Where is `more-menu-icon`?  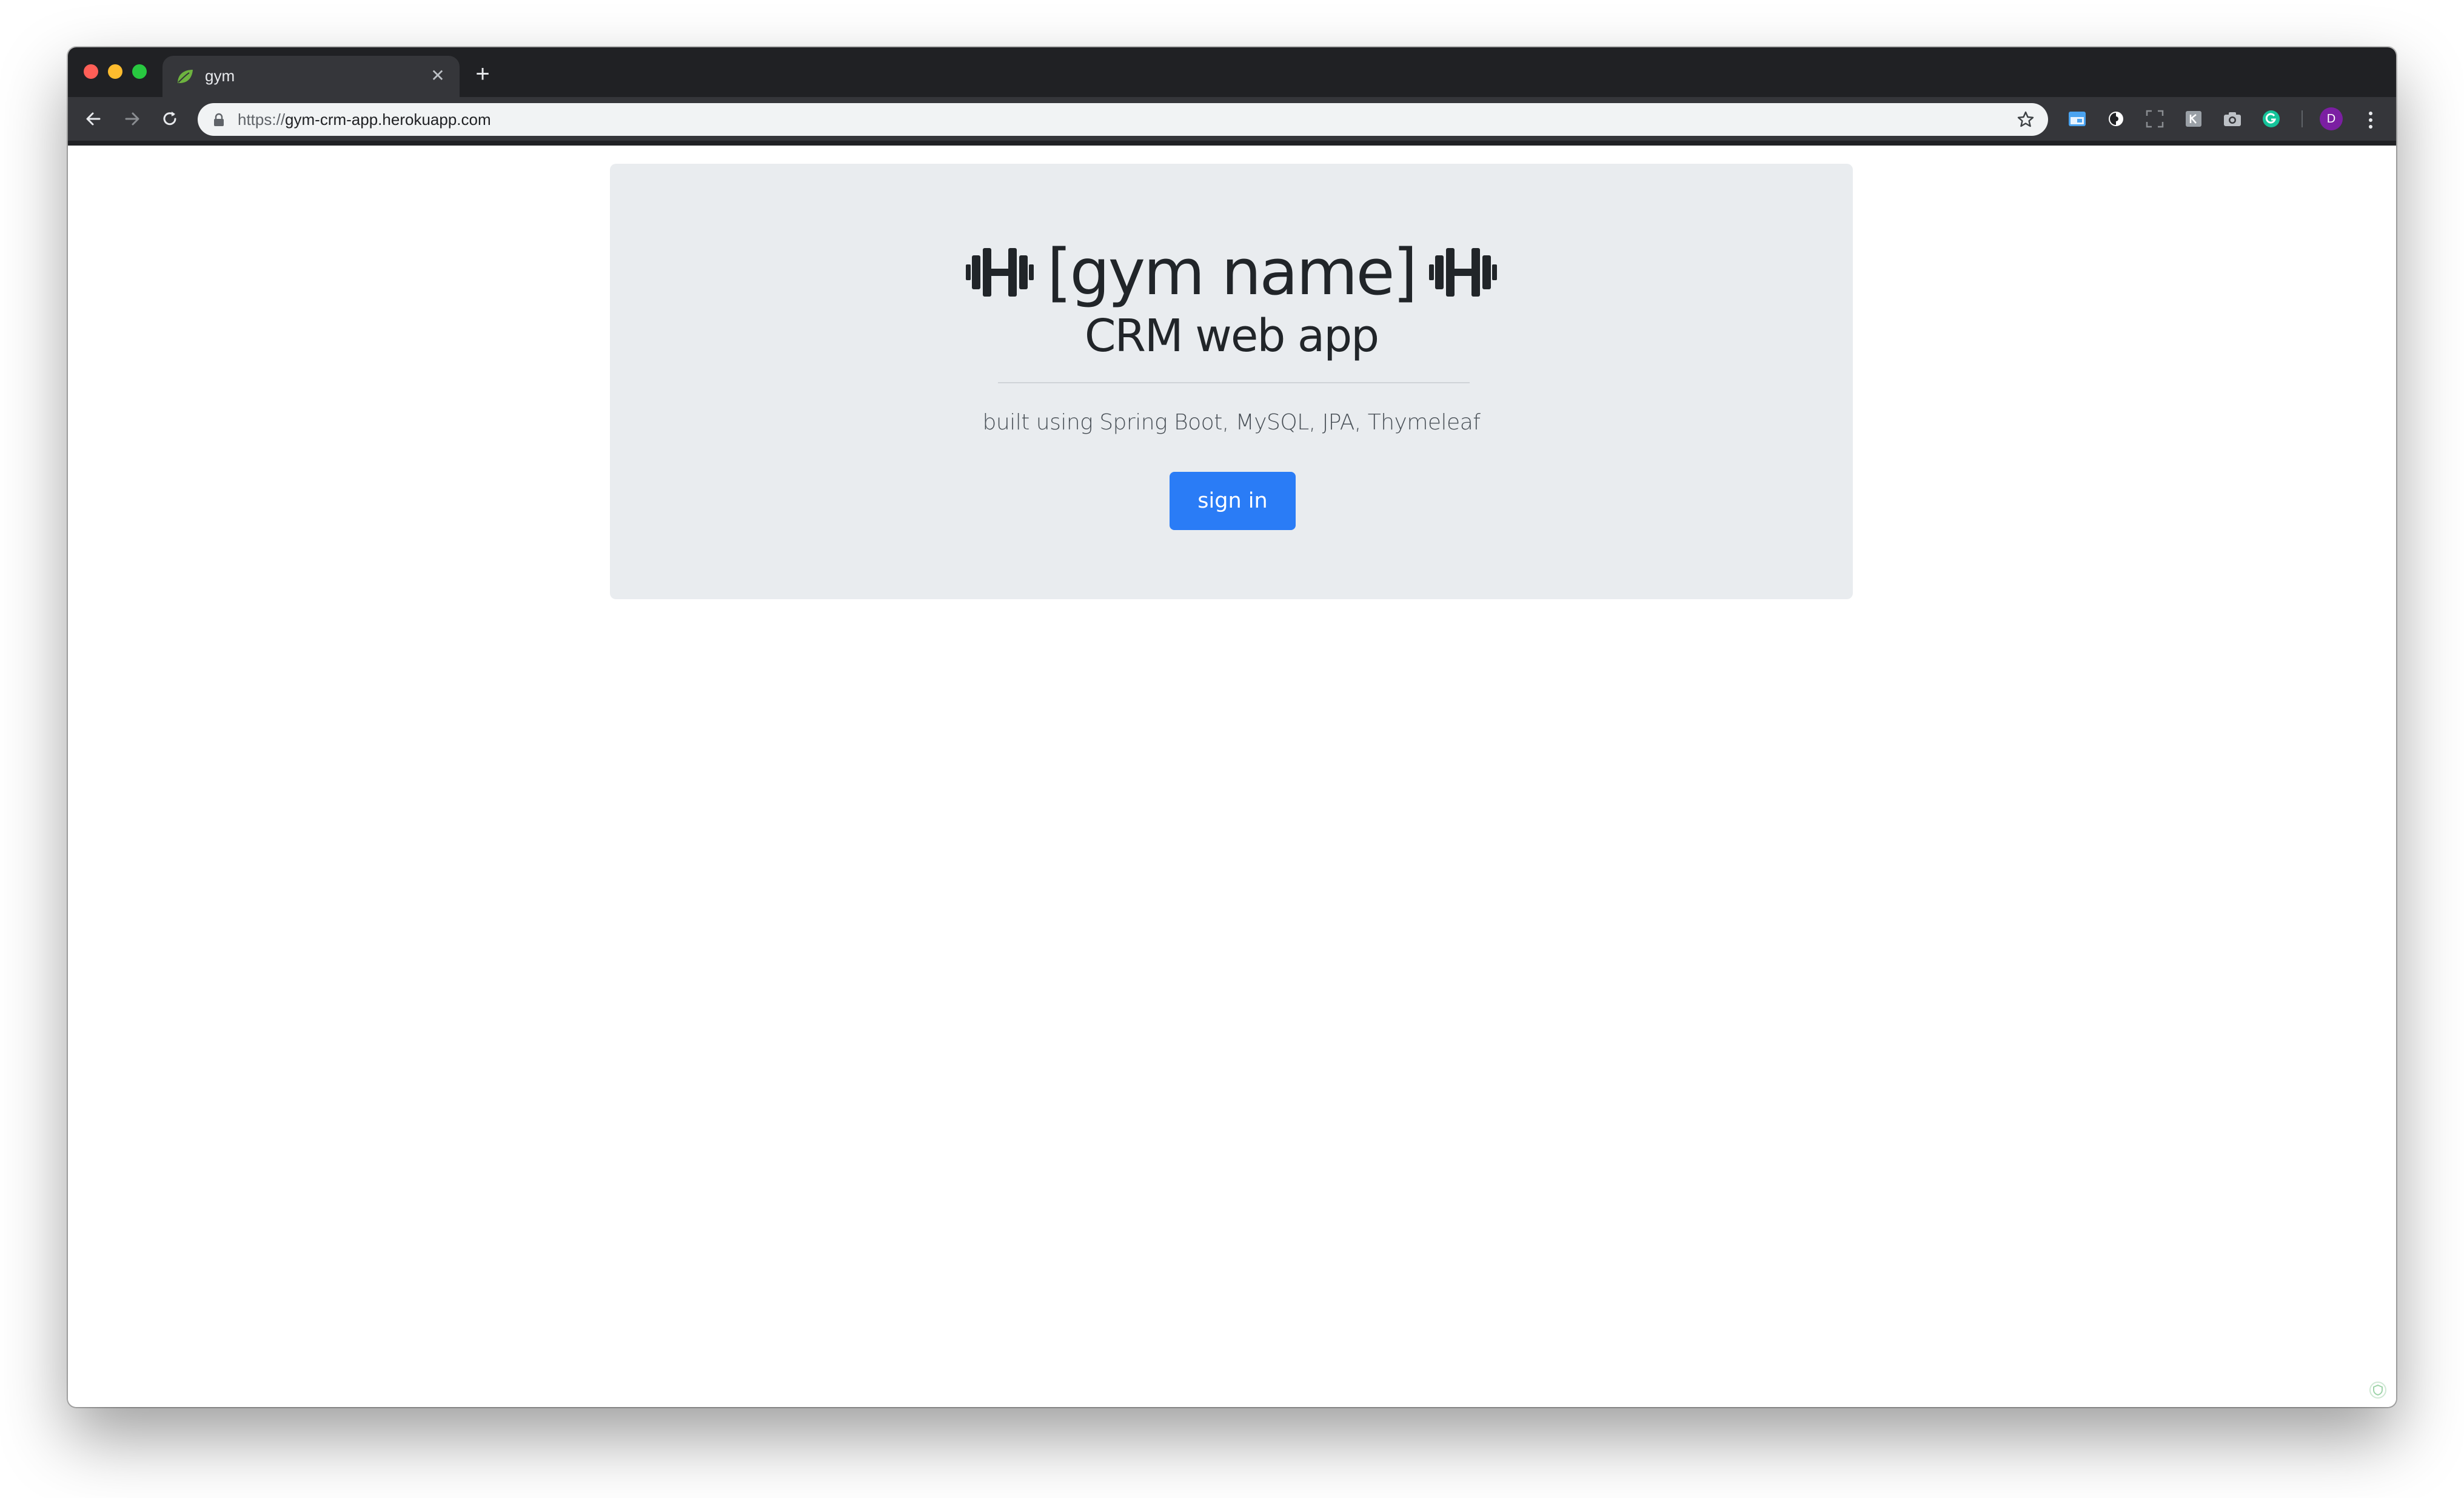 more-menu-icon is located at coordinates (2370, 120).